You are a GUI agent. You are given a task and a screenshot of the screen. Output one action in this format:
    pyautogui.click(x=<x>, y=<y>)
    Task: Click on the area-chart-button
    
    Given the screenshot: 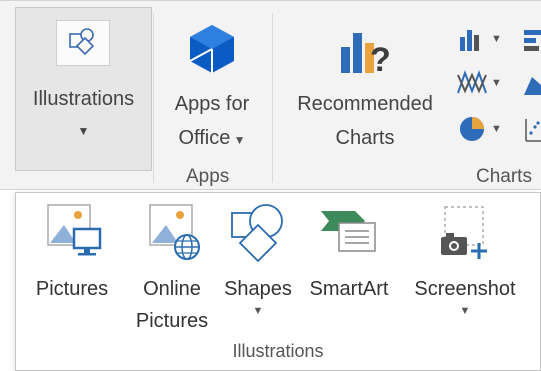 What is the action you would take?
    pyautogui.click(x=531, y=85)
    